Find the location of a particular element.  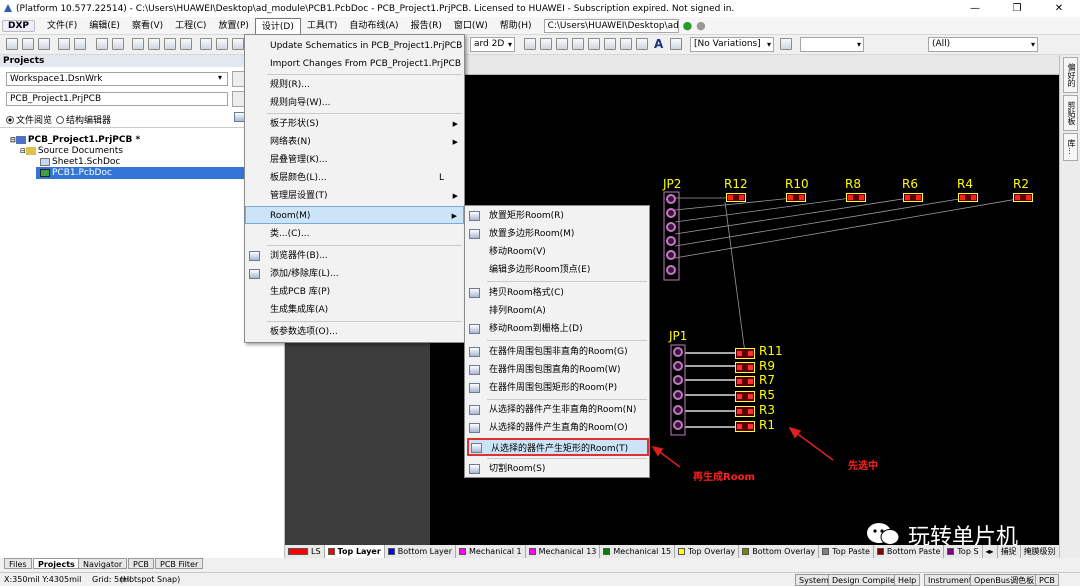

r6-footprint is located at coordinates (913, 197).